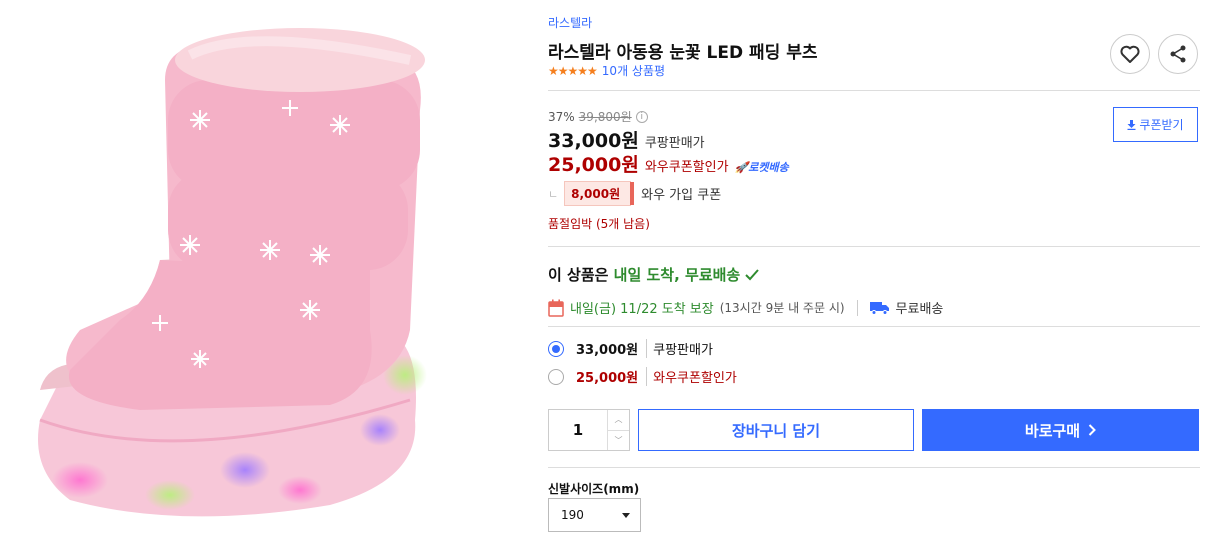 This screenshot has width=1212, height=547. Describe the element at coordinates (674, 143) in the screenshot. I see `sale-price-label: 쿠팡판매가` at that location.